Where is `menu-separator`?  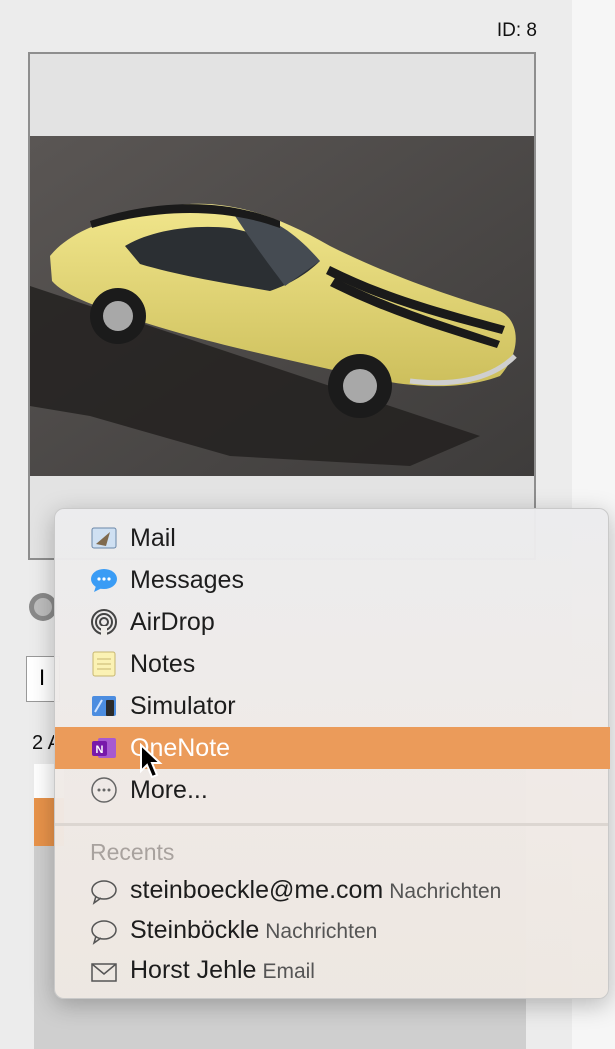
menu-separator is located at coordinates (331, 824).